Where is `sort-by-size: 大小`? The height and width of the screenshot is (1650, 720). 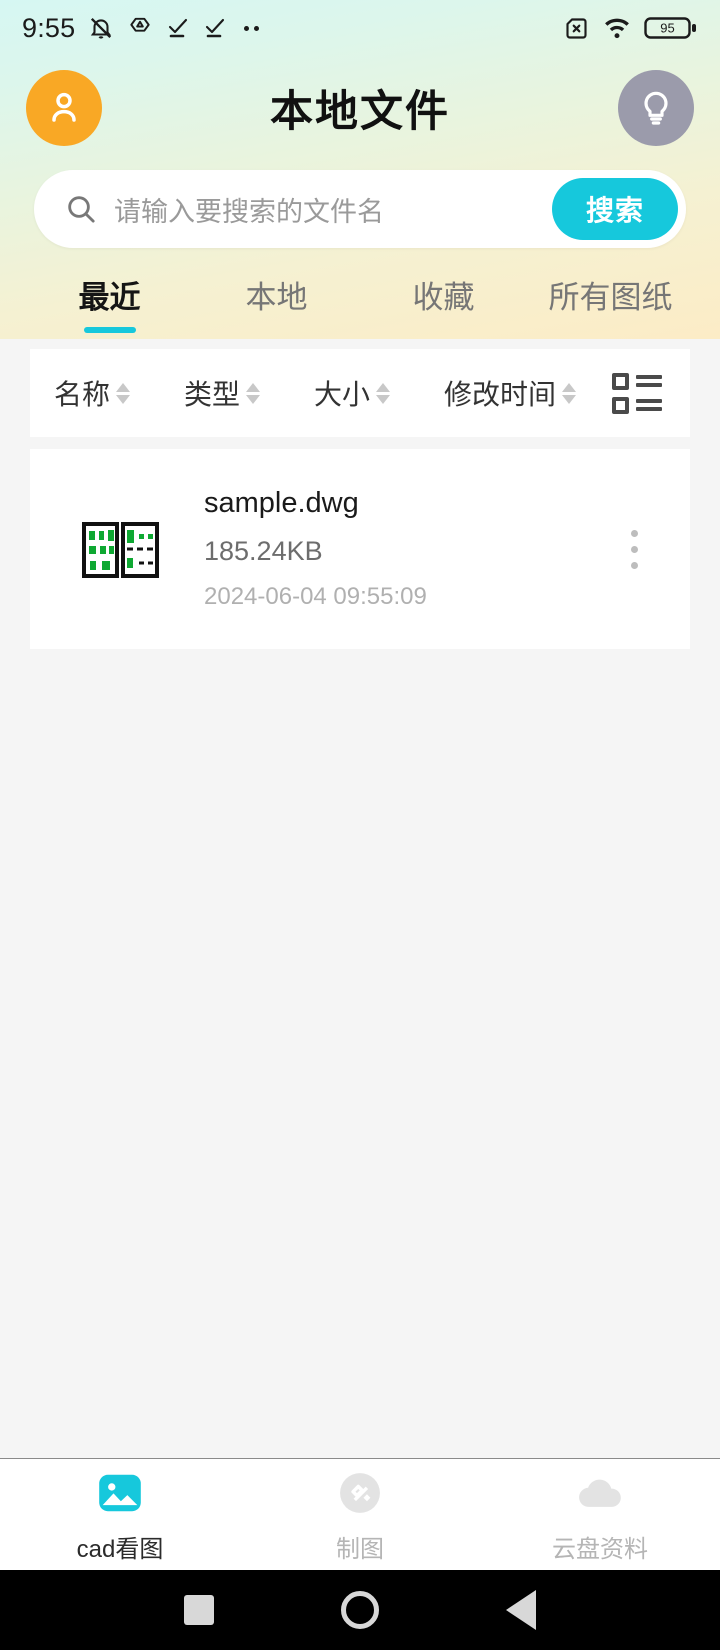
sort-by-size: 大小 is located at coordinates (352, 393).